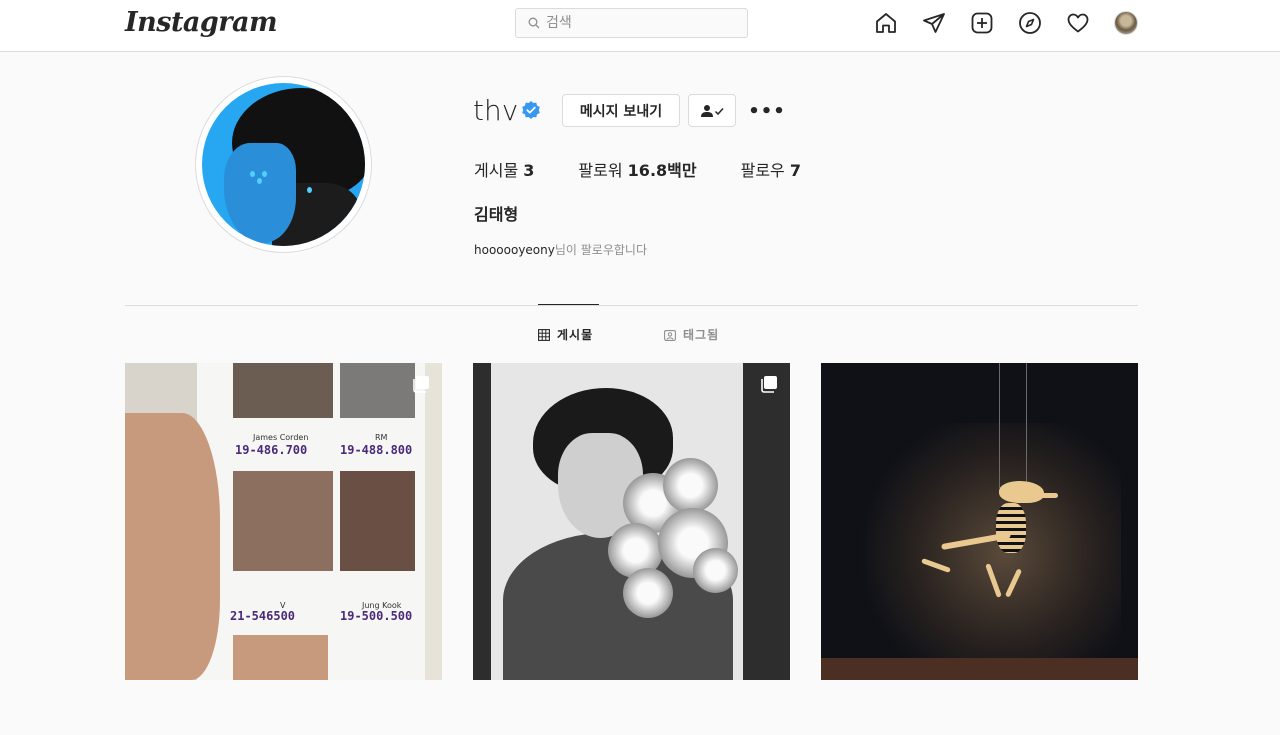  I want to click on card-number-3: 21-546500, so click(263, 616).